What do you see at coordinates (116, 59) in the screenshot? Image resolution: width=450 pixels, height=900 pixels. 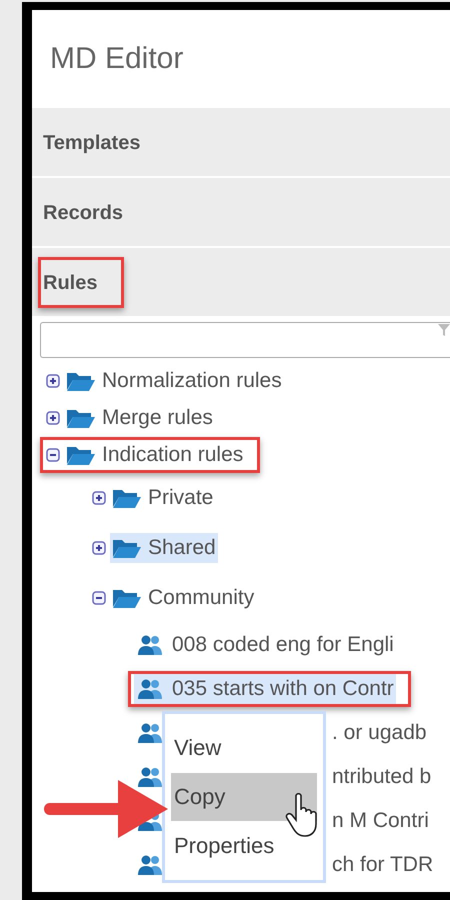 I see `app-title: MD Editor` at bounding box center [116, 59].